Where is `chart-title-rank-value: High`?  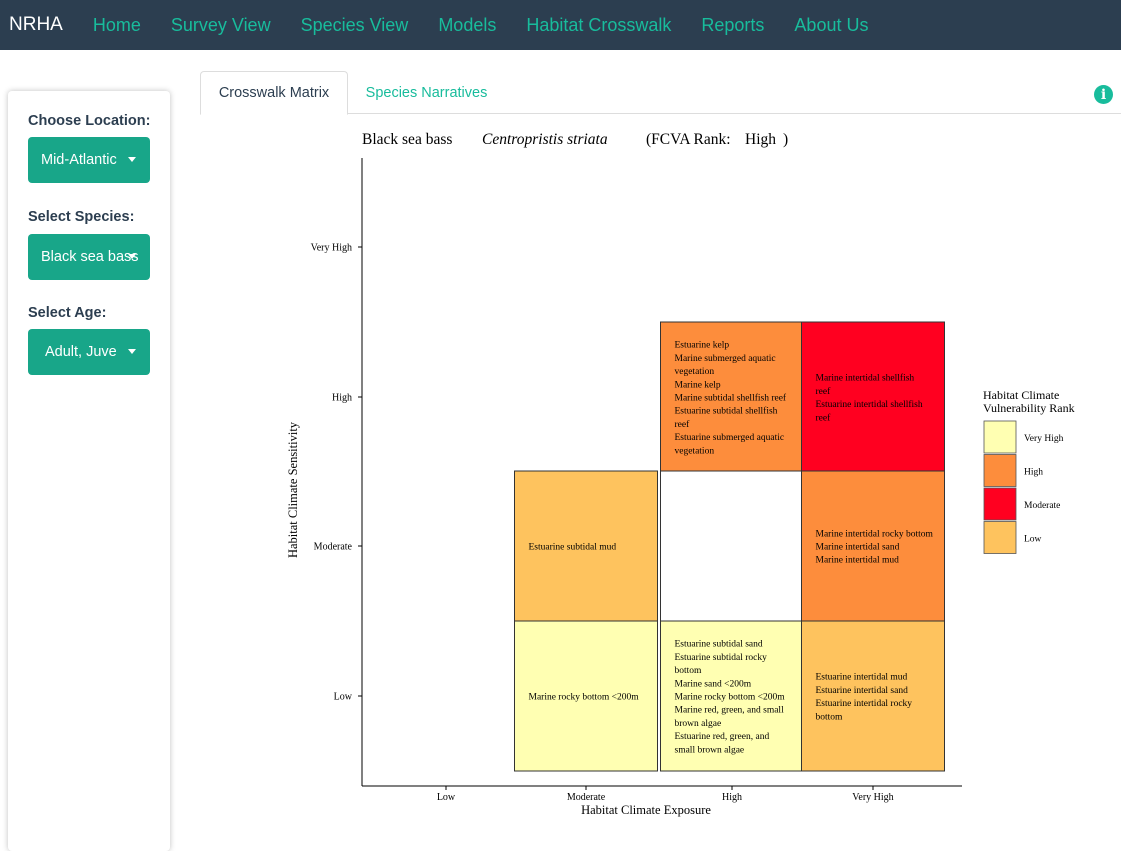
chart-title-rank-value: High is located at coordinates (760, 139).